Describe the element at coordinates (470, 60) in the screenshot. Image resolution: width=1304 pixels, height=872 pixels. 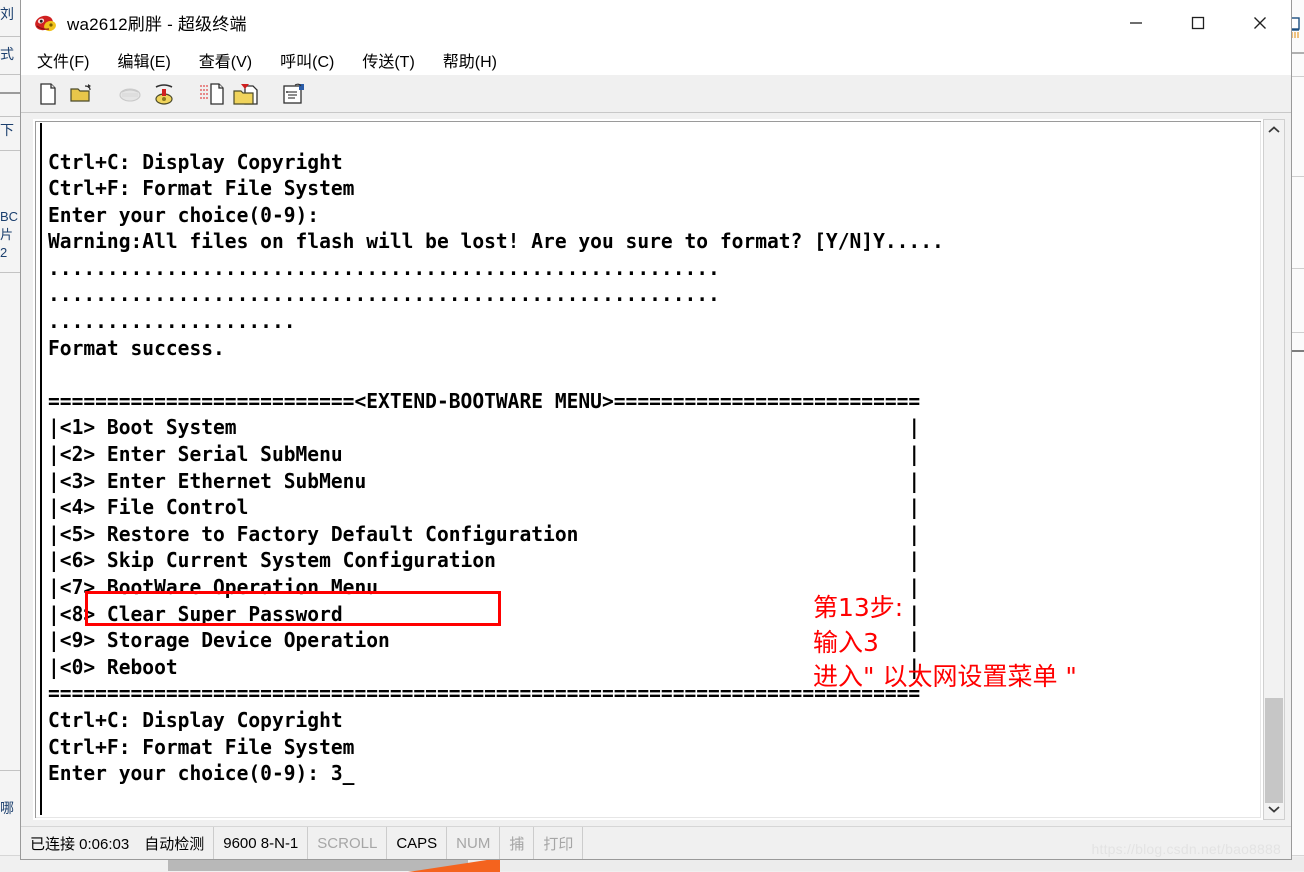
I see `menu-help: 帮助(H)` at that location.